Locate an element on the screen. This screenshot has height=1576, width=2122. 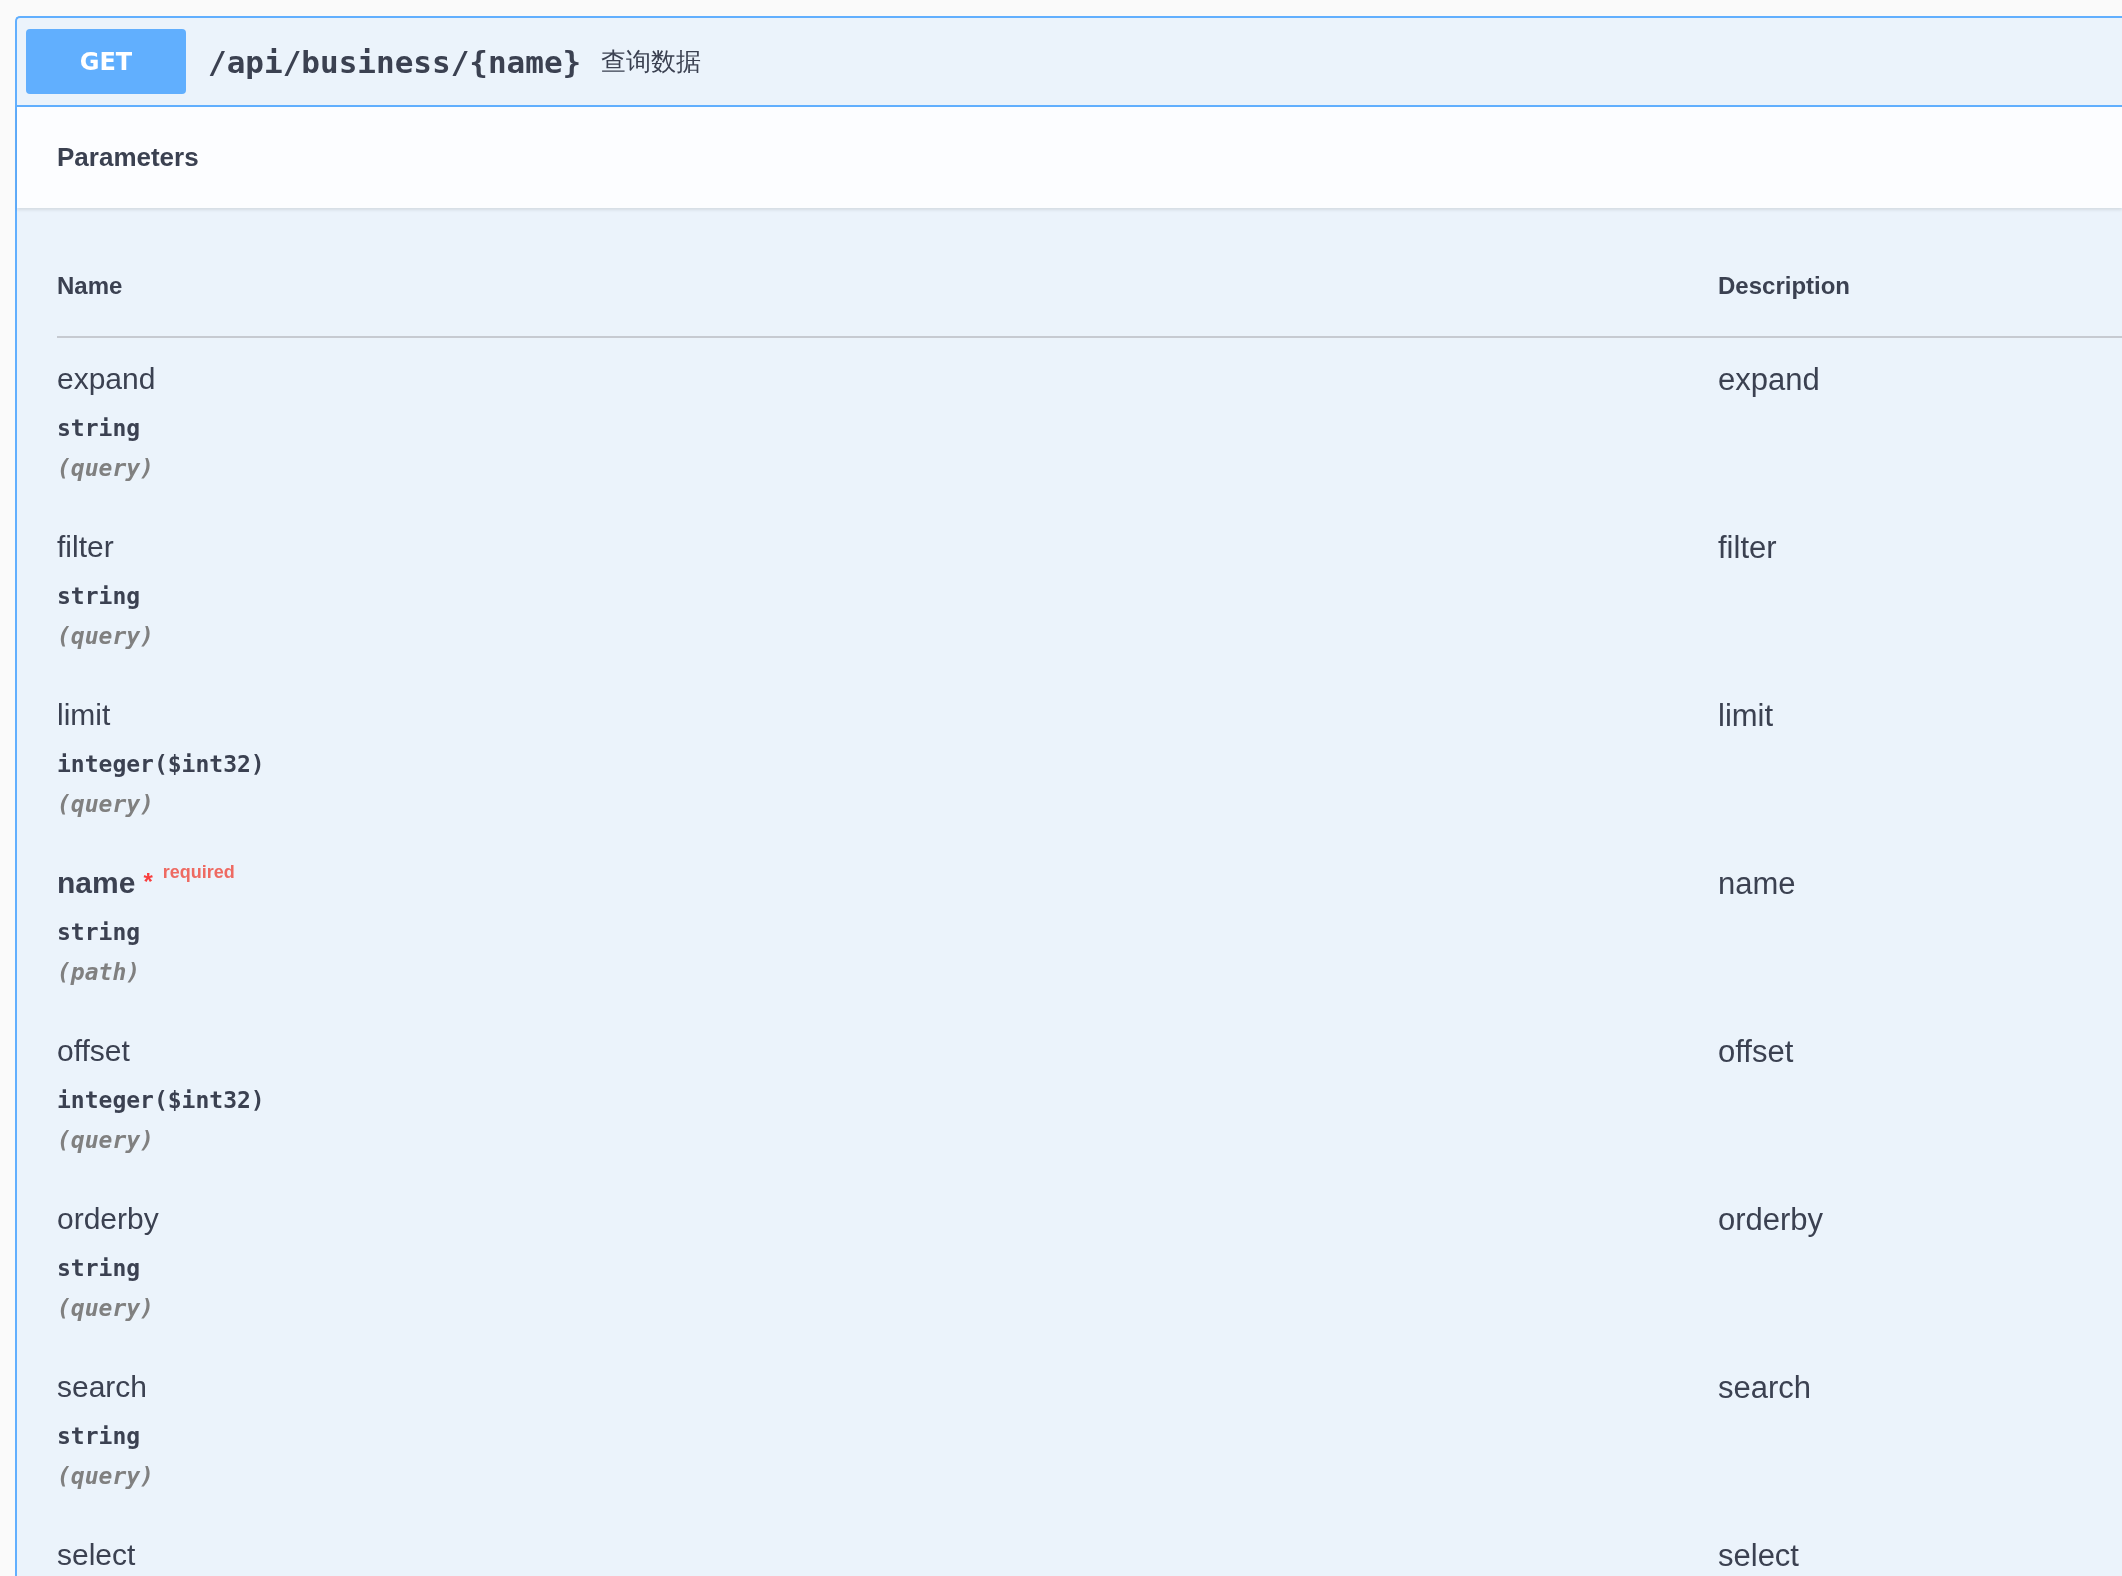
parameter-description: expand is located at coordinates (1769, 379).